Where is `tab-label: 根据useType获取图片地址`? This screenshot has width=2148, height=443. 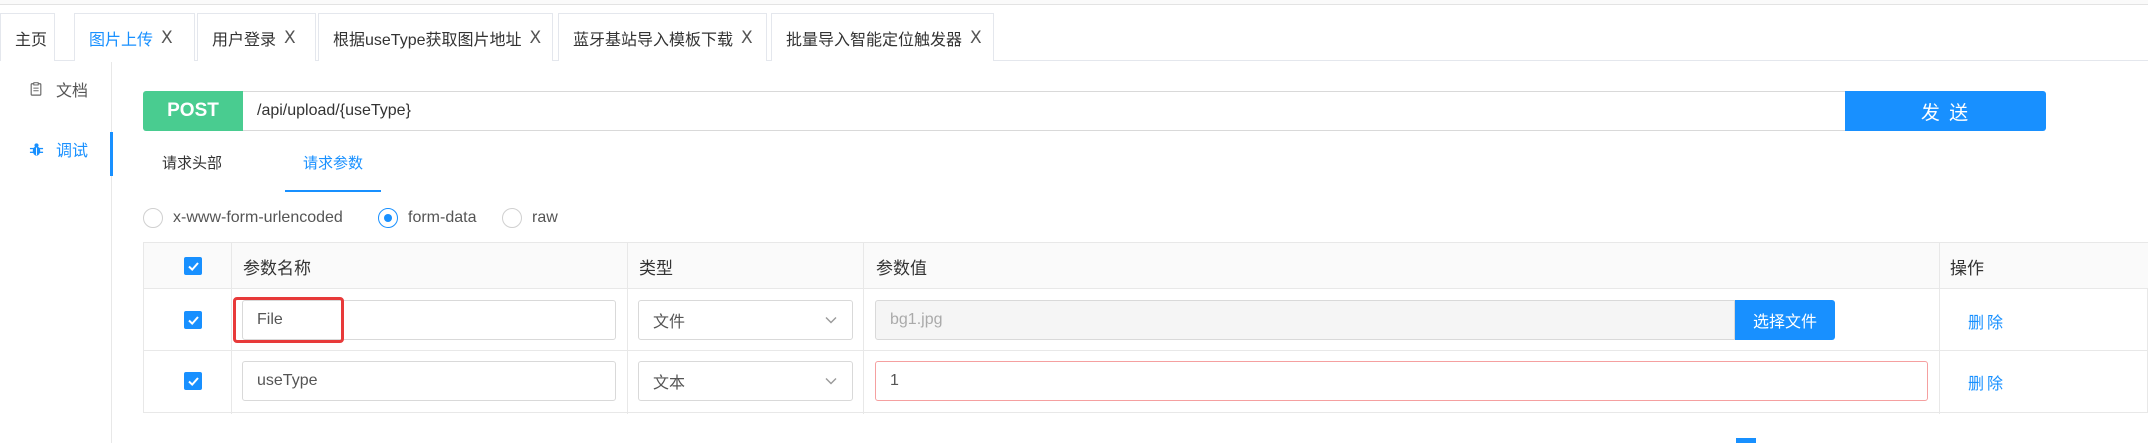 tab-label: 根据useType获取图片地址 is located at coordinates (427, 40).